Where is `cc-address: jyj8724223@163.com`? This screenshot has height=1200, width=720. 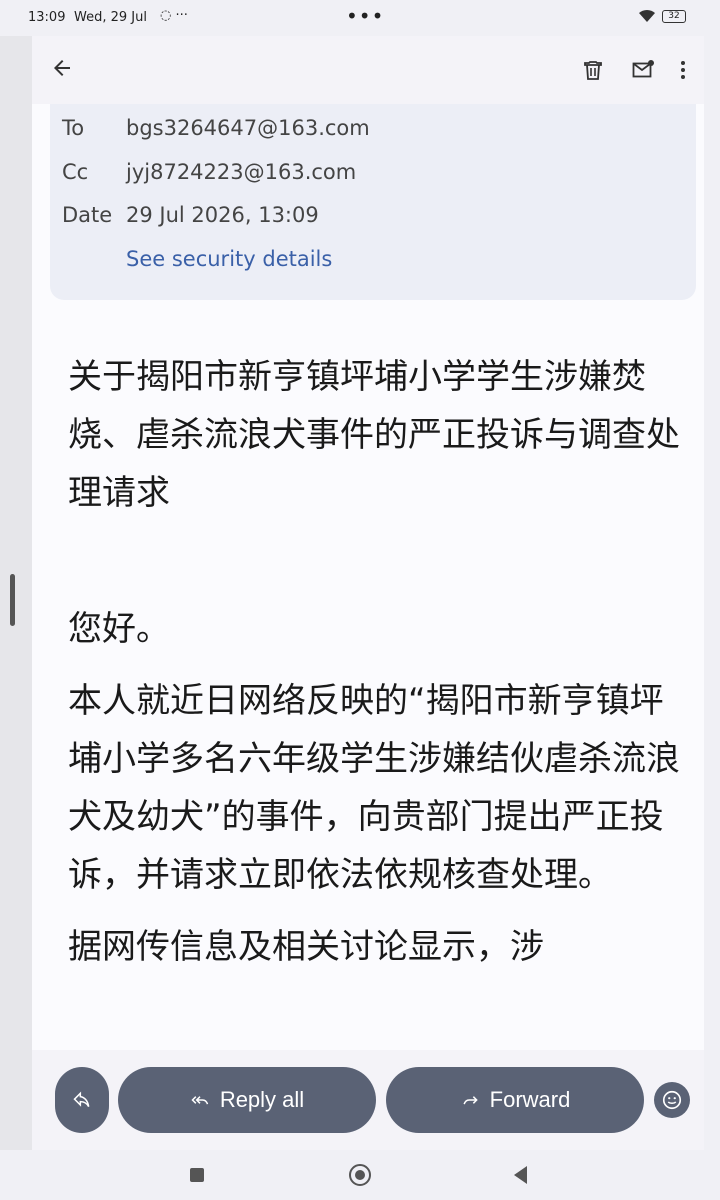 cc-address: jyj8724223@163.com is located at coordinates (241, 172).